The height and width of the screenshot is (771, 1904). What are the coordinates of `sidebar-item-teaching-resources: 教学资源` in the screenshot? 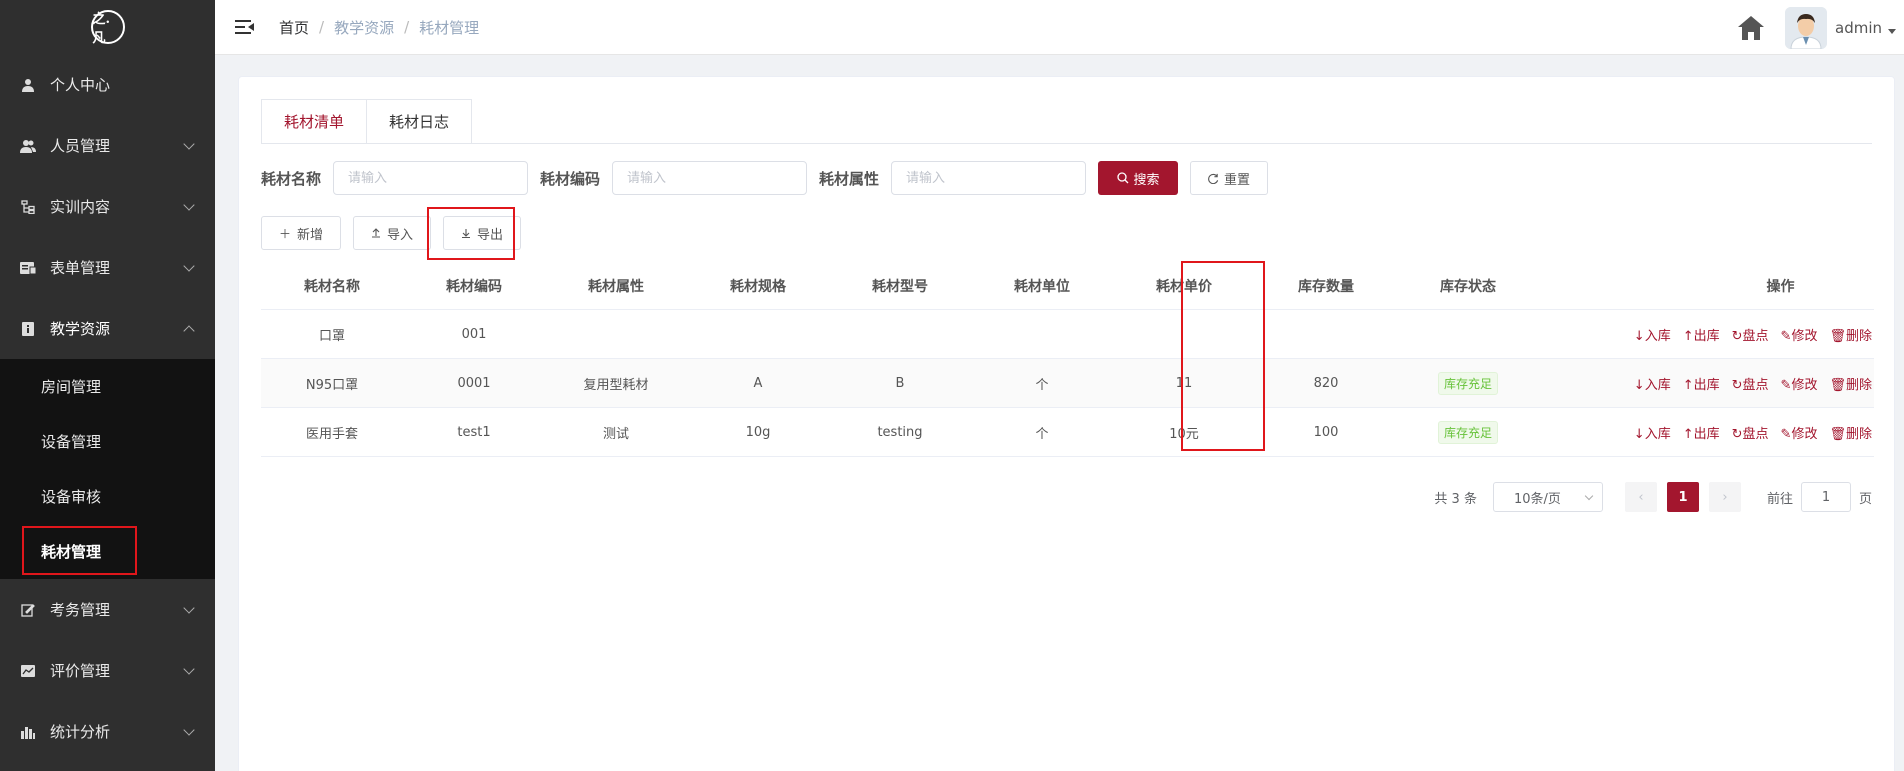 It's located at (107, 328).